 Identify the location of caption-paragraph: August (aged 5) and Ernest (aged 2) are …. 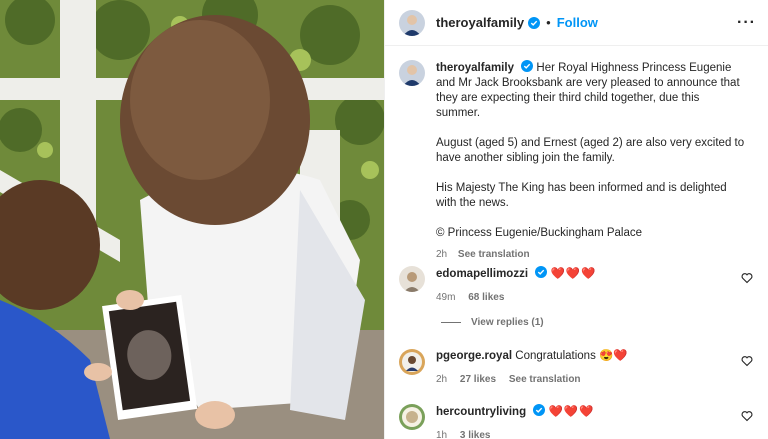
(590, 150).